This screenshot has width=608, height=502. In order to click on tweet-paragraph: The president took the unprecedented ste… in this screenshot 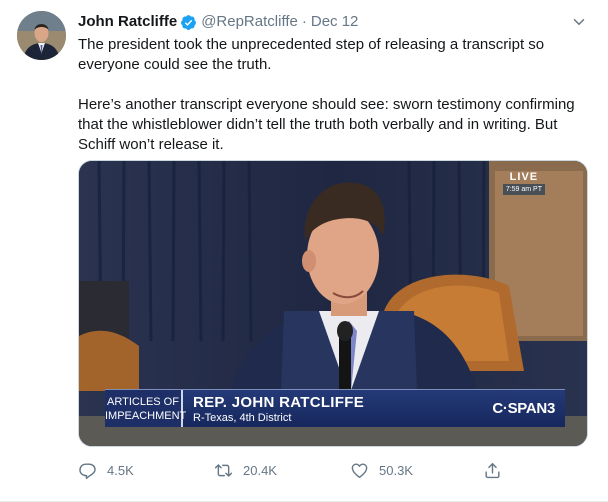, I will do `click(311, 54)`.